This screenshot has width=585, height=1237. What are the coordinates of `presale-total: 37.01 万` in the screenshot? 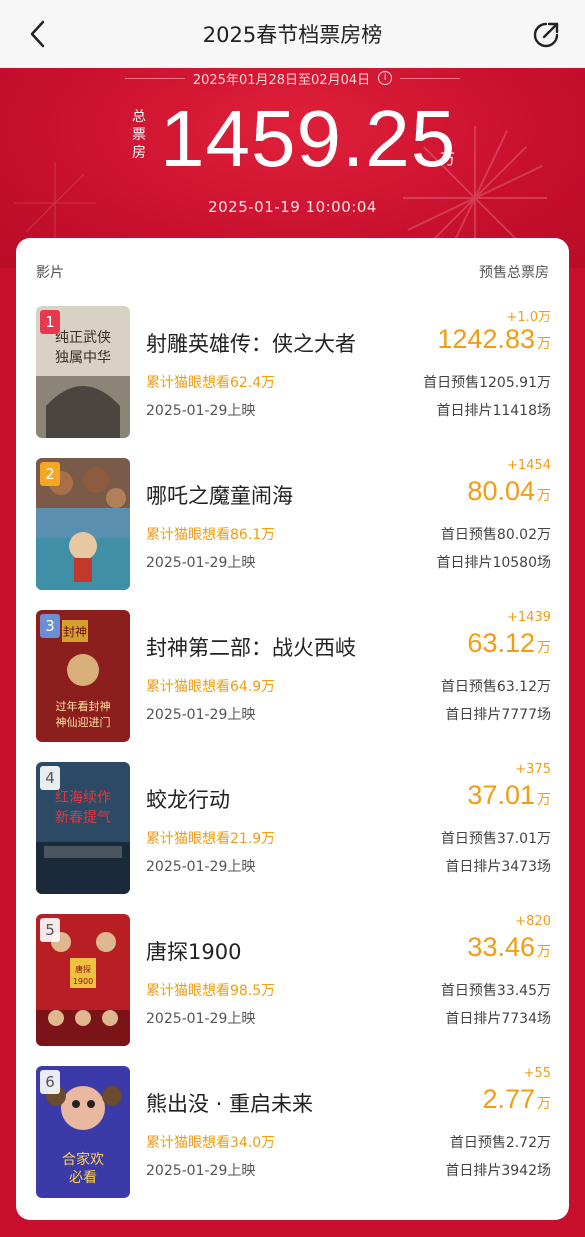 It's located at (509, 795).